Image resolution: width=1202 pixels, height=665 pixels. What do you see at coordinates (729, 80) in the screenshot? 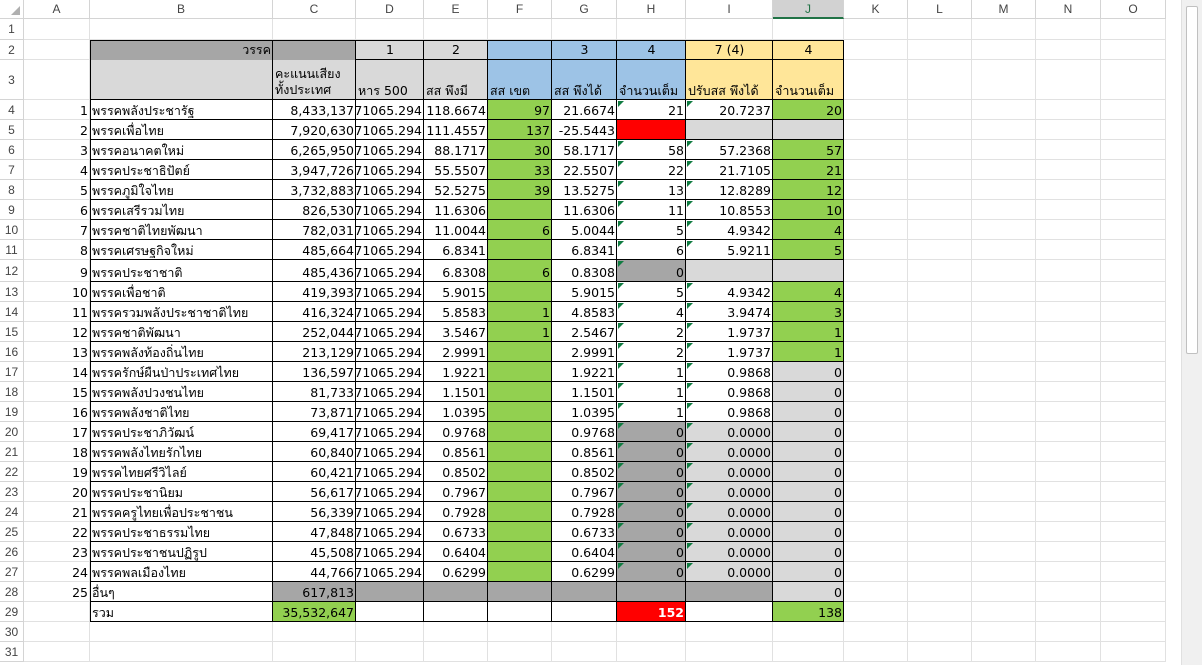
I see `header-r3-i: ปรับสส พึงได้` at bounding box center [729, 80].